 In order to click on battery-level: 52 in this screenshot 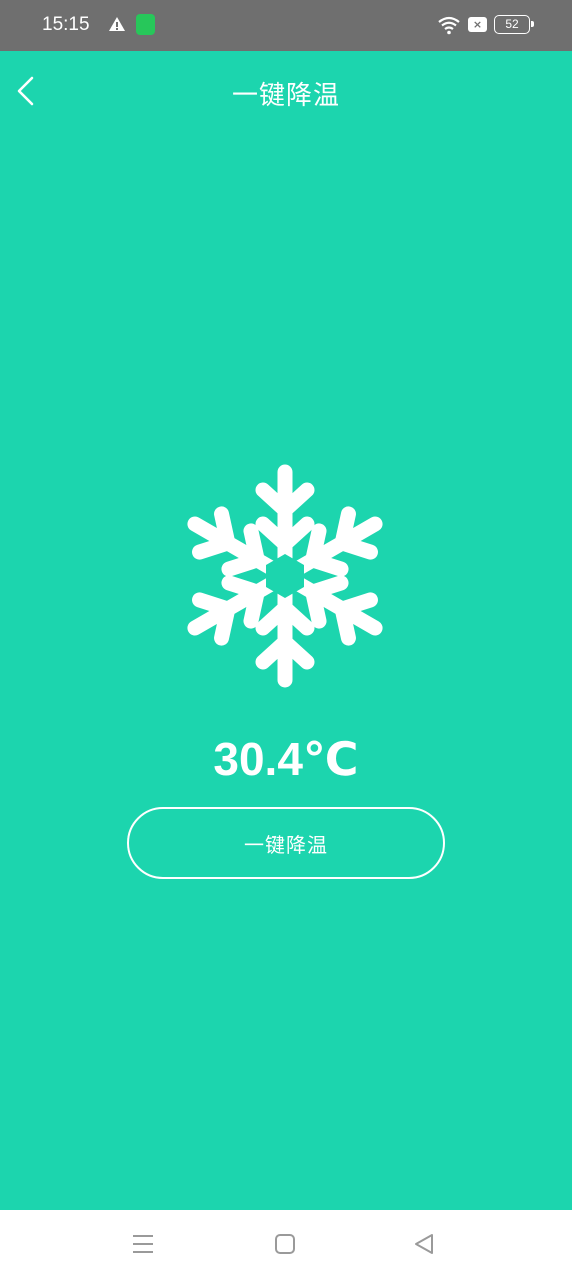, I will do `click(512, 24)`.